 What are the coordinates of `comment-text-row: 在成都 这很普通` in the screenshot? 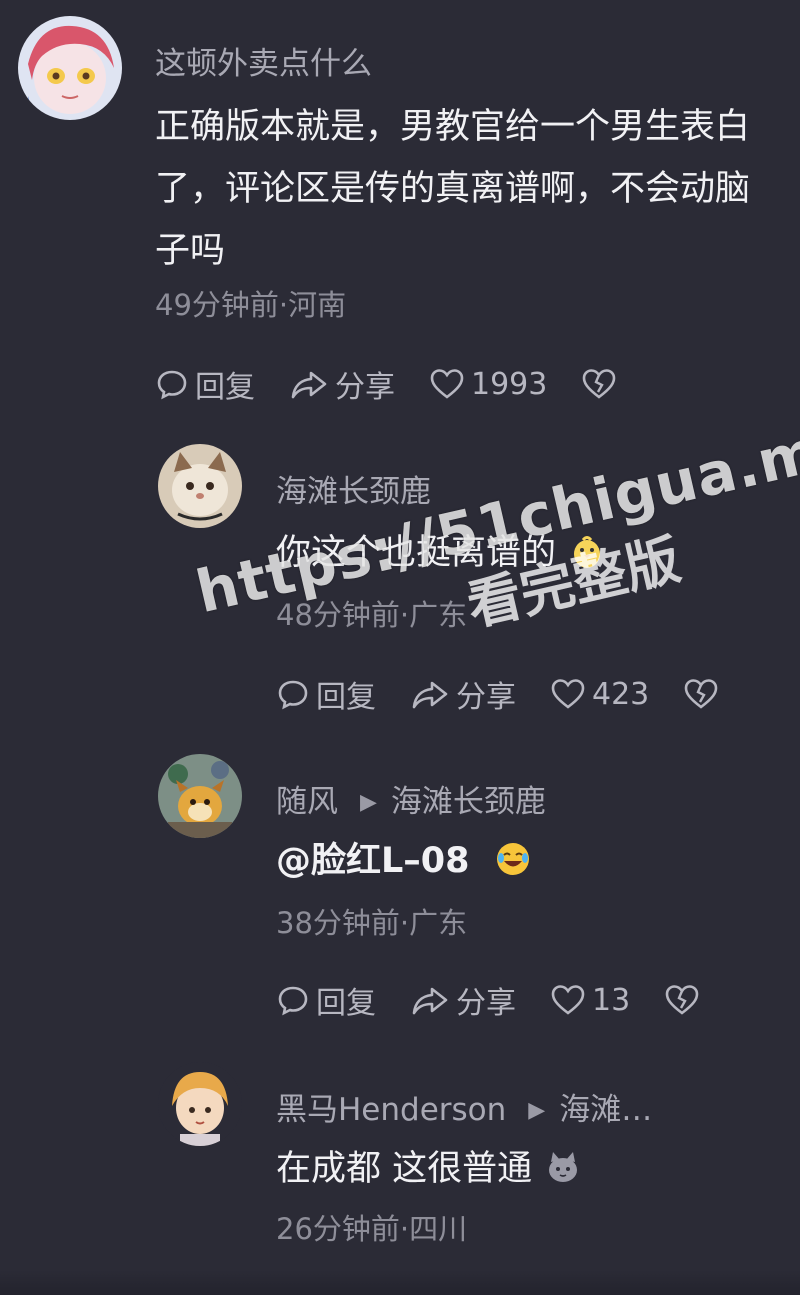 It's located at (516, 1169).